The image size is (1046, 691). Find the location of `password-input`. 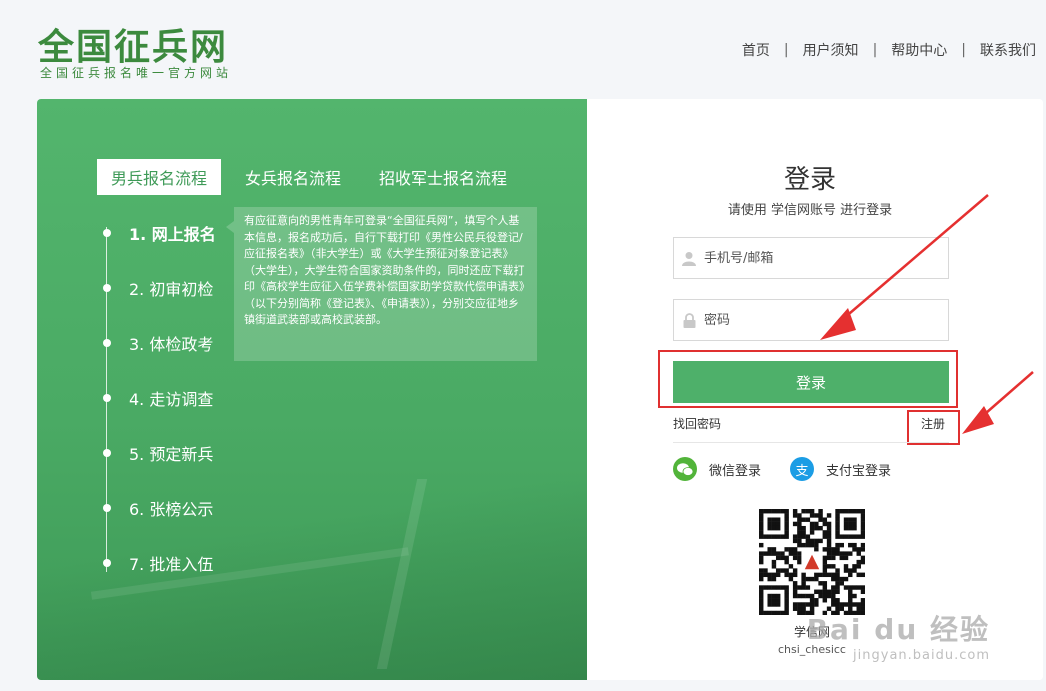

password-input is located at coordinates (819, 320).